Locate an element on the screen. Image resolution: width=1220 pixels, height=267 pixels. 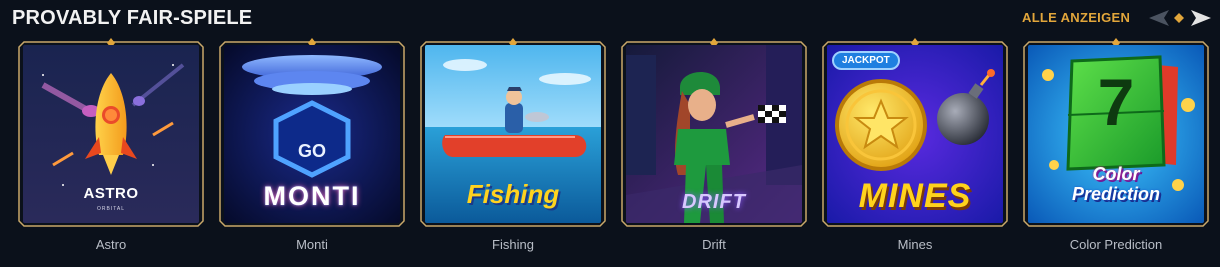
game-art-drift: DRIFT is located at coordinates (714, 134).